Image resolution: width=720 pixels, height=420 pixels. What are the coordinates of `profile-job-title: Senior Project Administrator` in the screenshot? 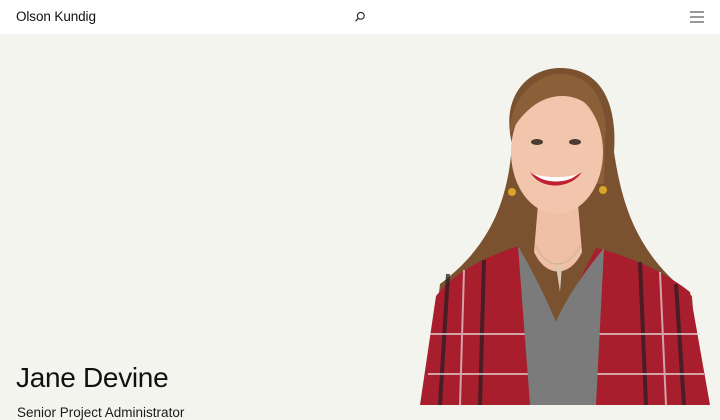 It's located at (101, 412).